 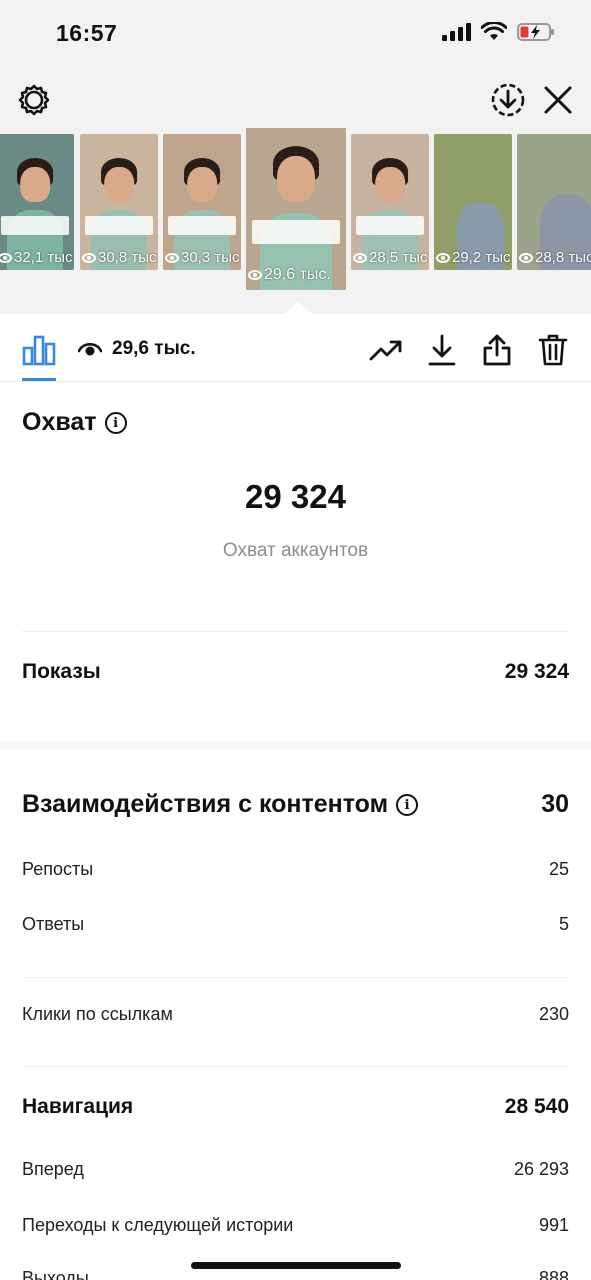 I want to click on navigation-title: Навигация, so click(x=78, y=1106).